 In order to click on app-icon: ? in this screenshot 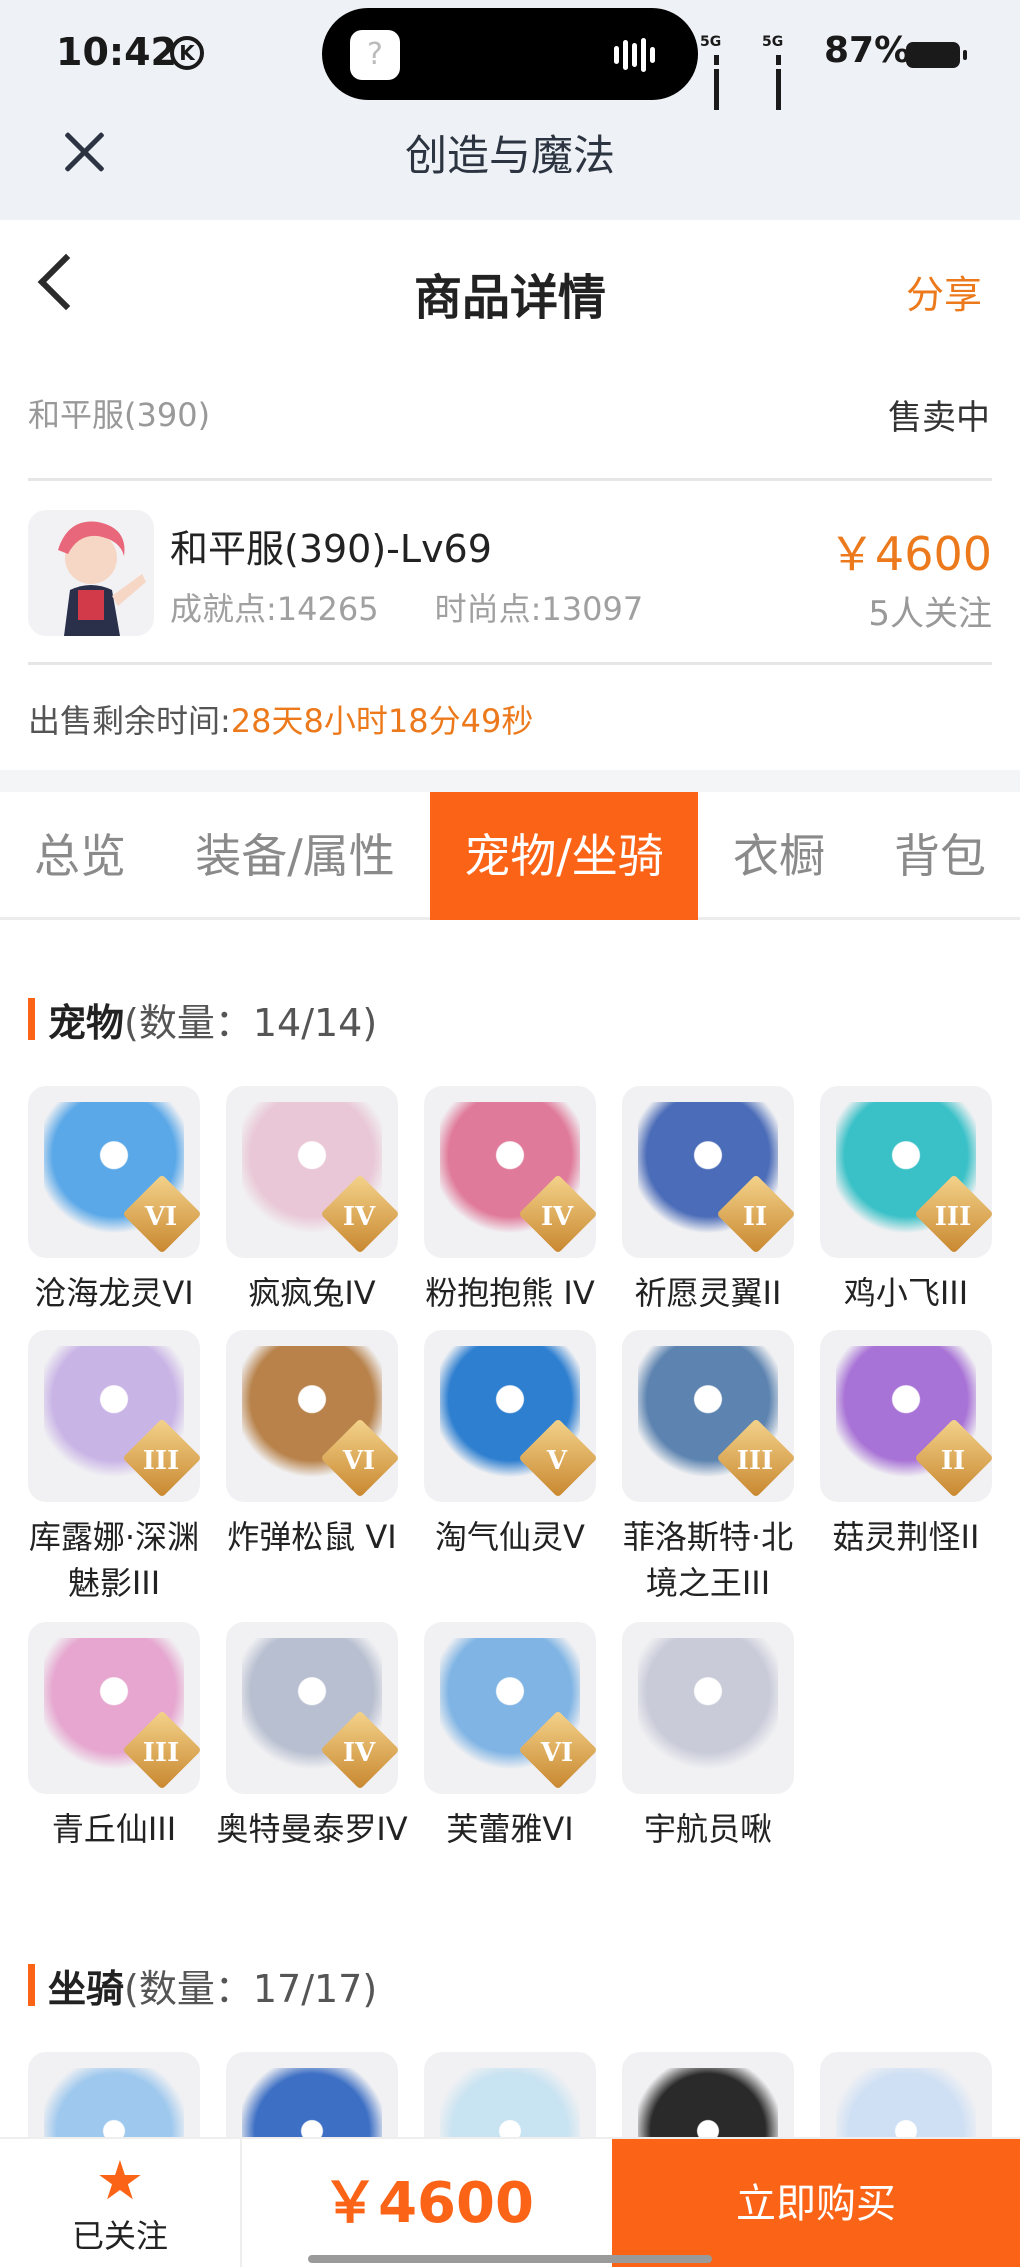, I will do `click(375, 55)`.